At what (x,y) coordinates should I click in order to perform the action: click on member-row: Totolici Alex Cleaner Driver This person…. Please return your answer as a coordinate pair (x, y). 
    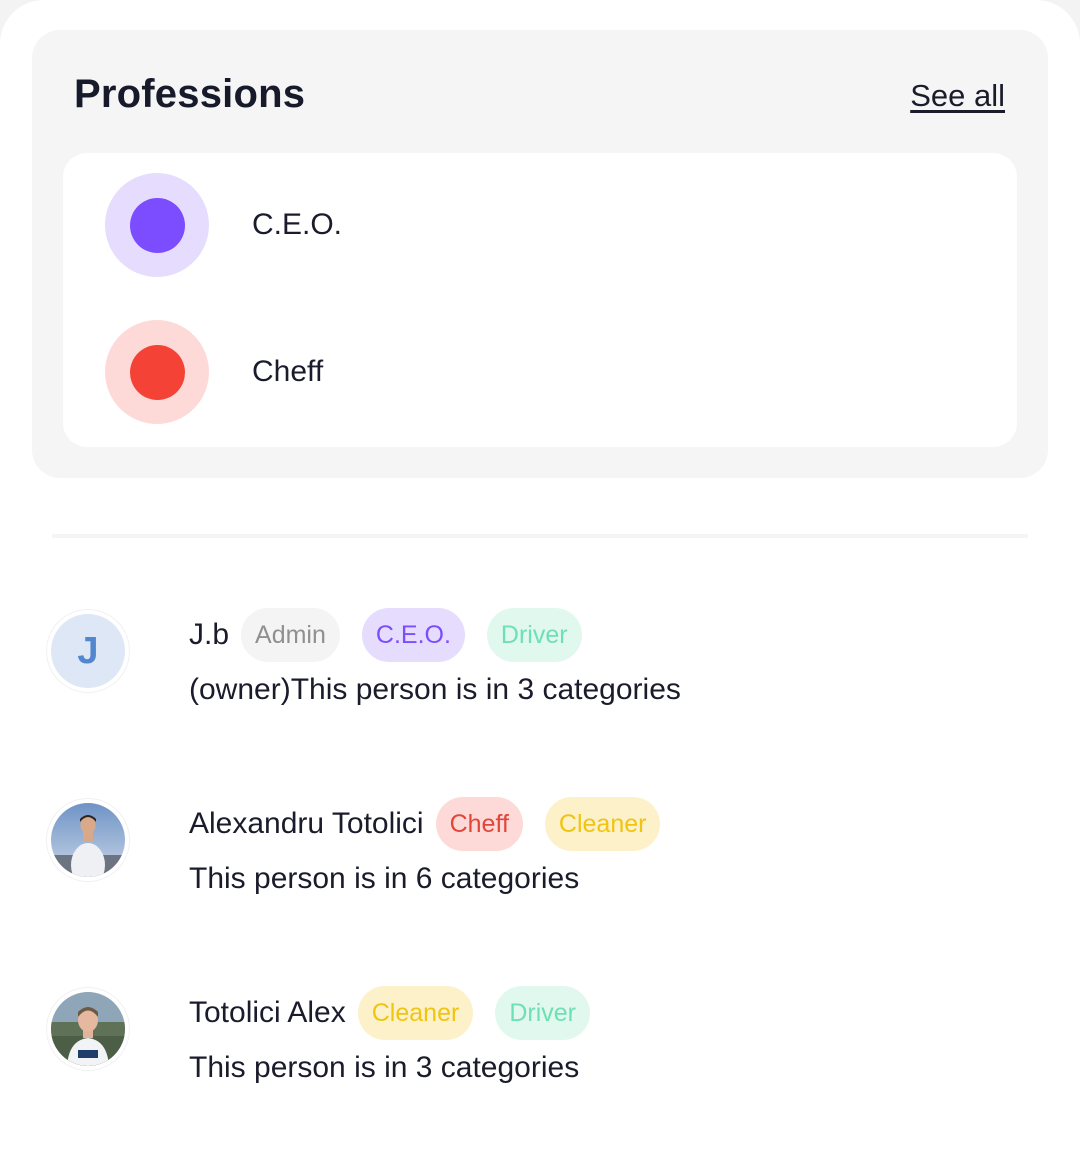
    Looking at the image, I should click on (540, 1040).